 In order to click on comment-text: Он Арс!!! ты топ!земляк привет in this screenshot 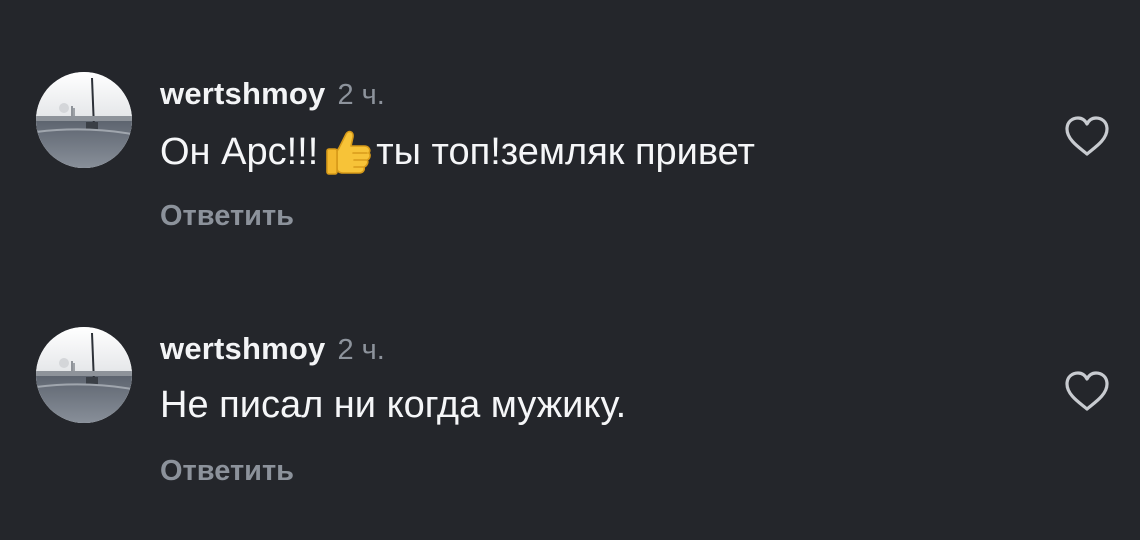, I will do `click(457, 152)`.